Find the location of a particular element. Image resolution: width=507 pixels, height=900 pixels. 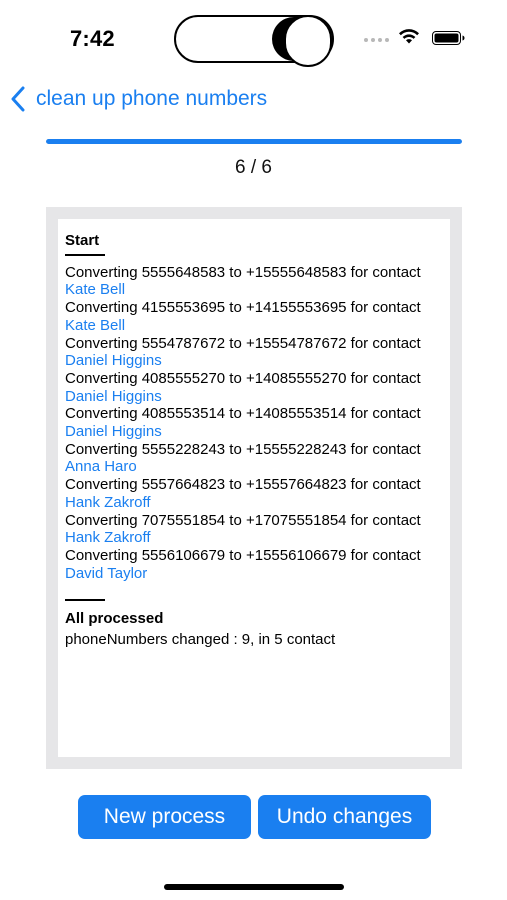

contact-link: Anna Haro is located at coordinates (254, 467).